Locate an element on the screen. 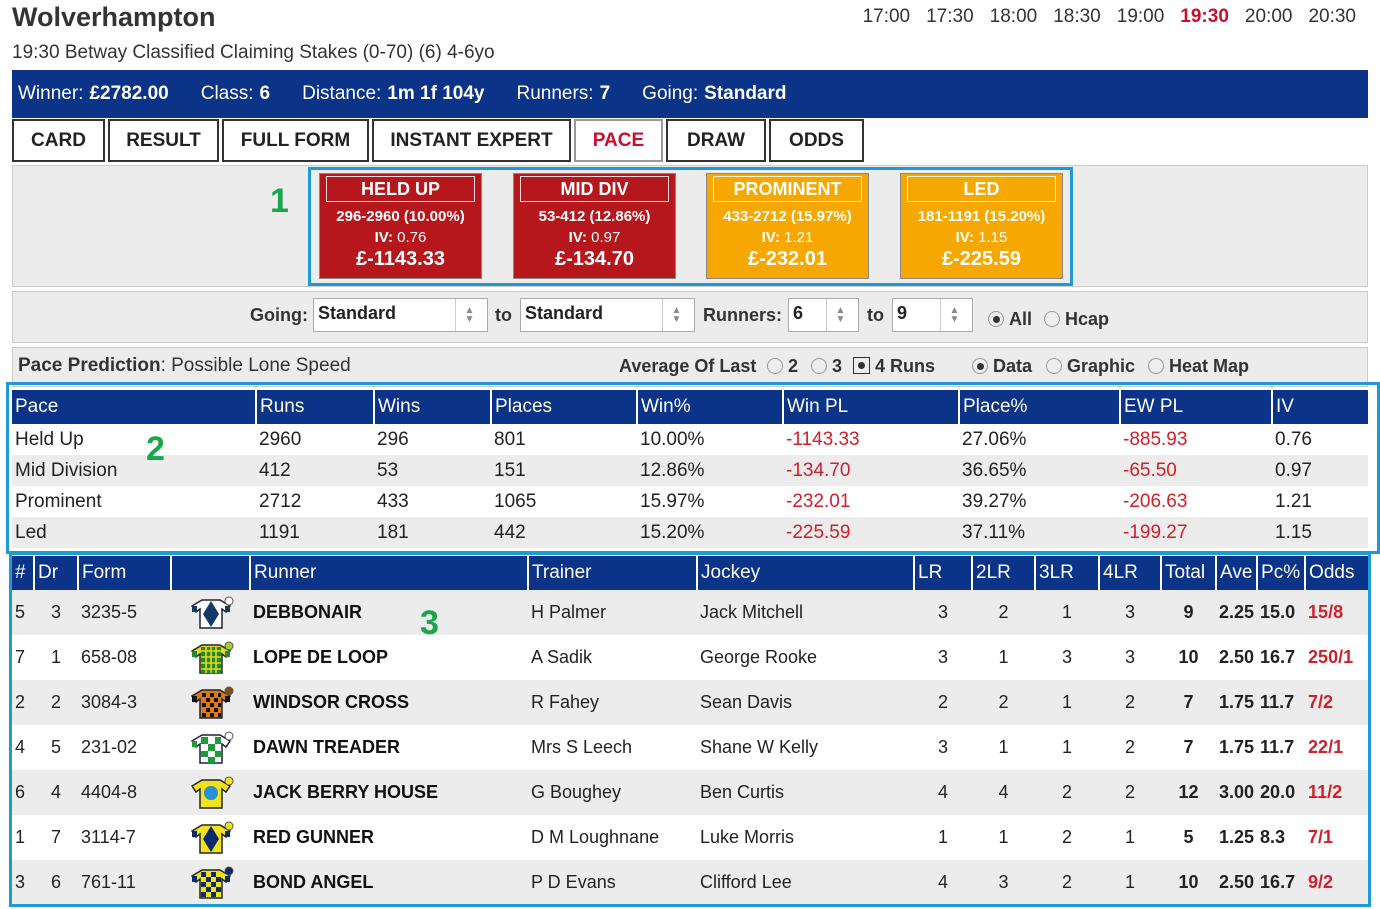  avg-2-label: 2 is located at coordinates (793, 366).